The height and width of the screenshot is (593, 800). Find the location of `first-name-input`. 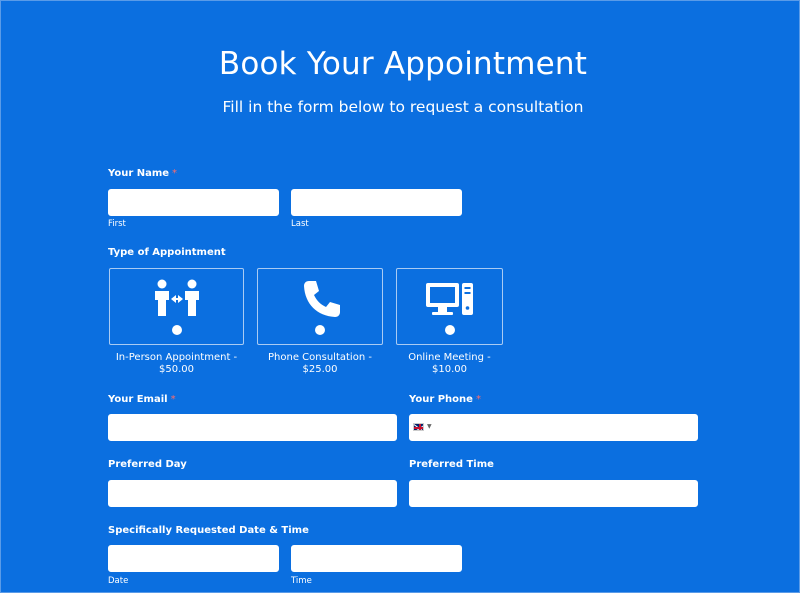

first-name-input is located at coordinates (193, 202).